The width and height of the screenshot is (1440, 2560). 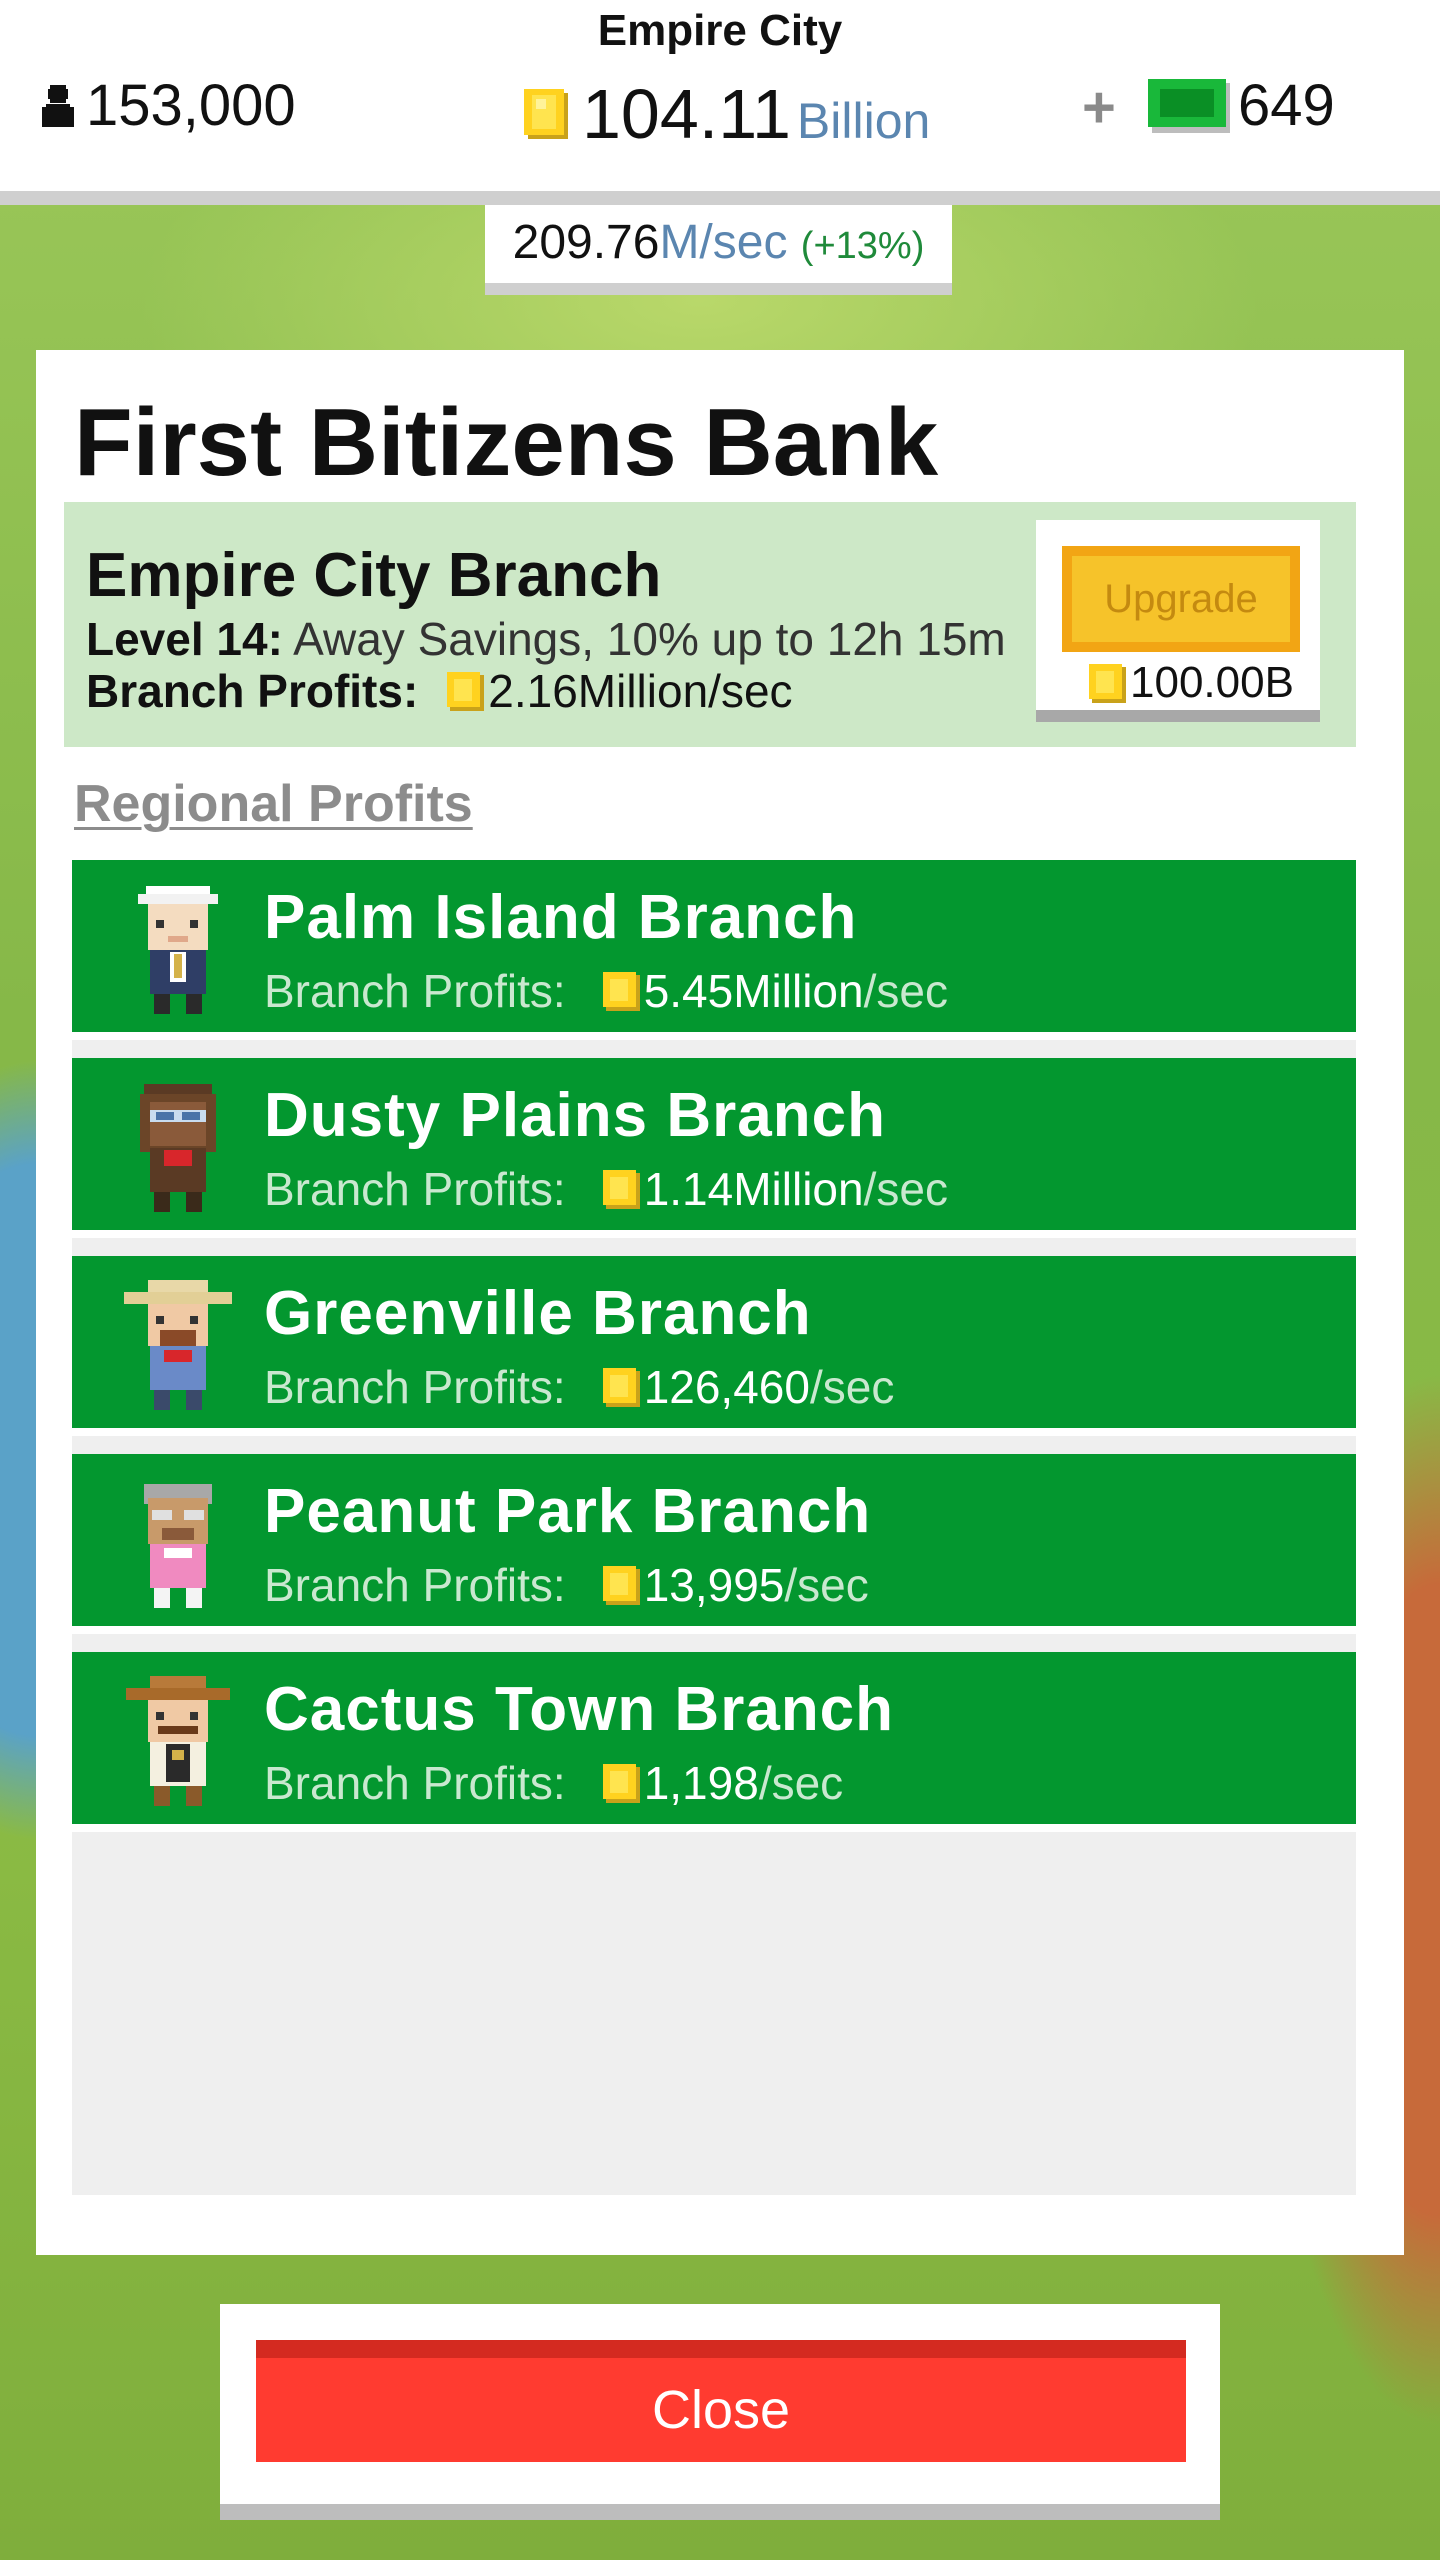 What do you see at coordinates (862, 246) in the screenshot?
I see `income-rate-bonus: (+13%)` at bounding box center [862, 246].